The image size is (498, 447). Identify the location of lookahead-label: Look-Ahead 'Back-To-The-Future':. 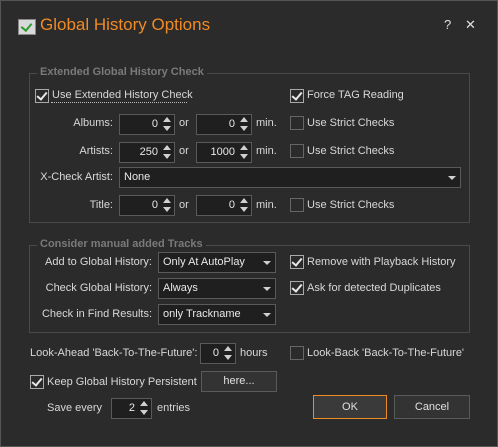
(114, 353).